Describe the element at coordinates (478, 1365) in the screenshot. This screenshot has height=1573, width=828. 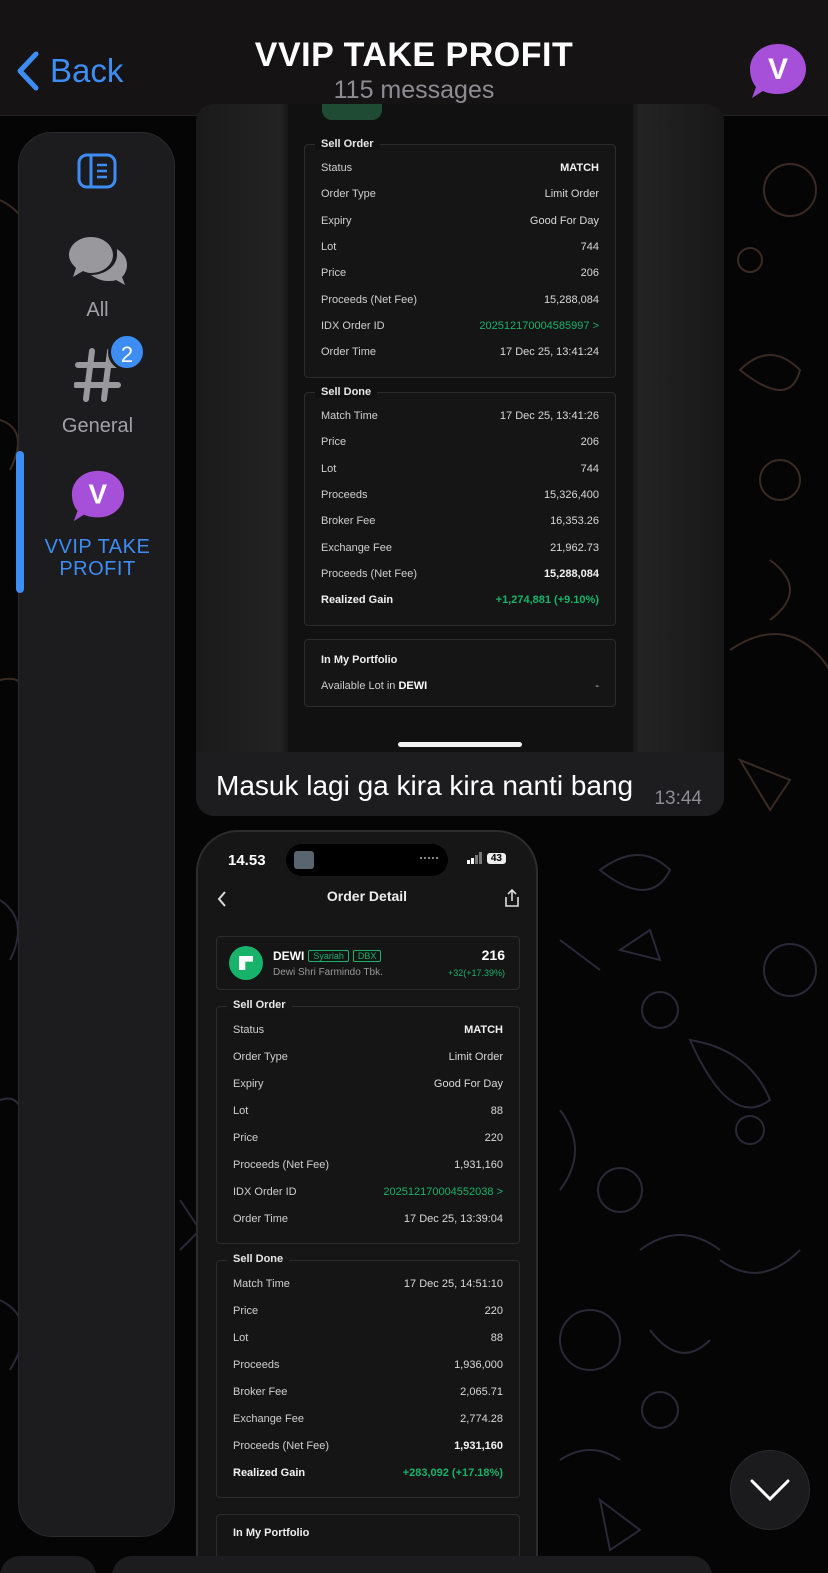
I see `detail-value: 1,936,000` at that location.